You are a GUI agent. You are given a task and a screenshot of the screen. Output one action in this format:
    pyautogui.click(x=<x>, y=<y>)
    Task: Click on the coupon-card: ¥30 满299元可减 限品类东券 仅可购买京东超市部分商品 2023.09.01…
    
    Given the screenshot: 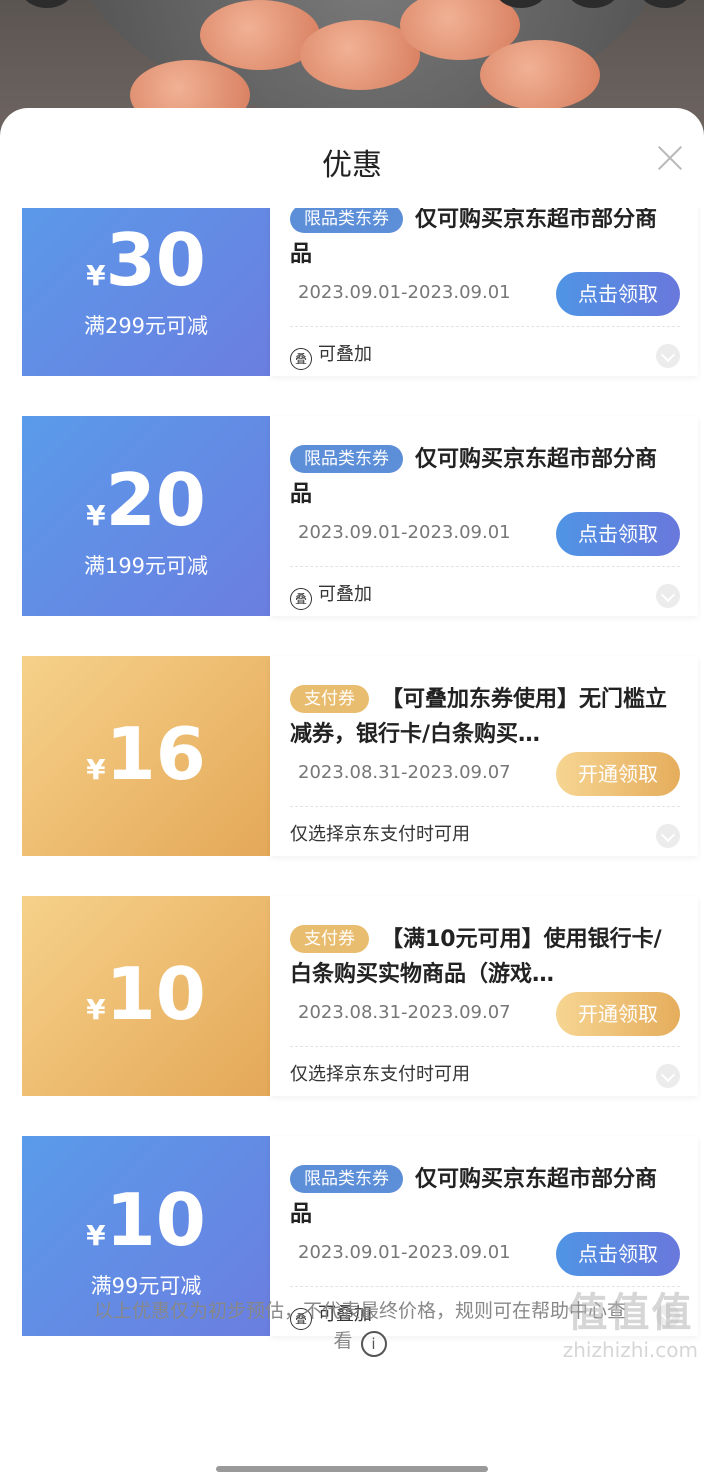 What is the action you would take?
    pyautogui.click(x=358, y=292)
    